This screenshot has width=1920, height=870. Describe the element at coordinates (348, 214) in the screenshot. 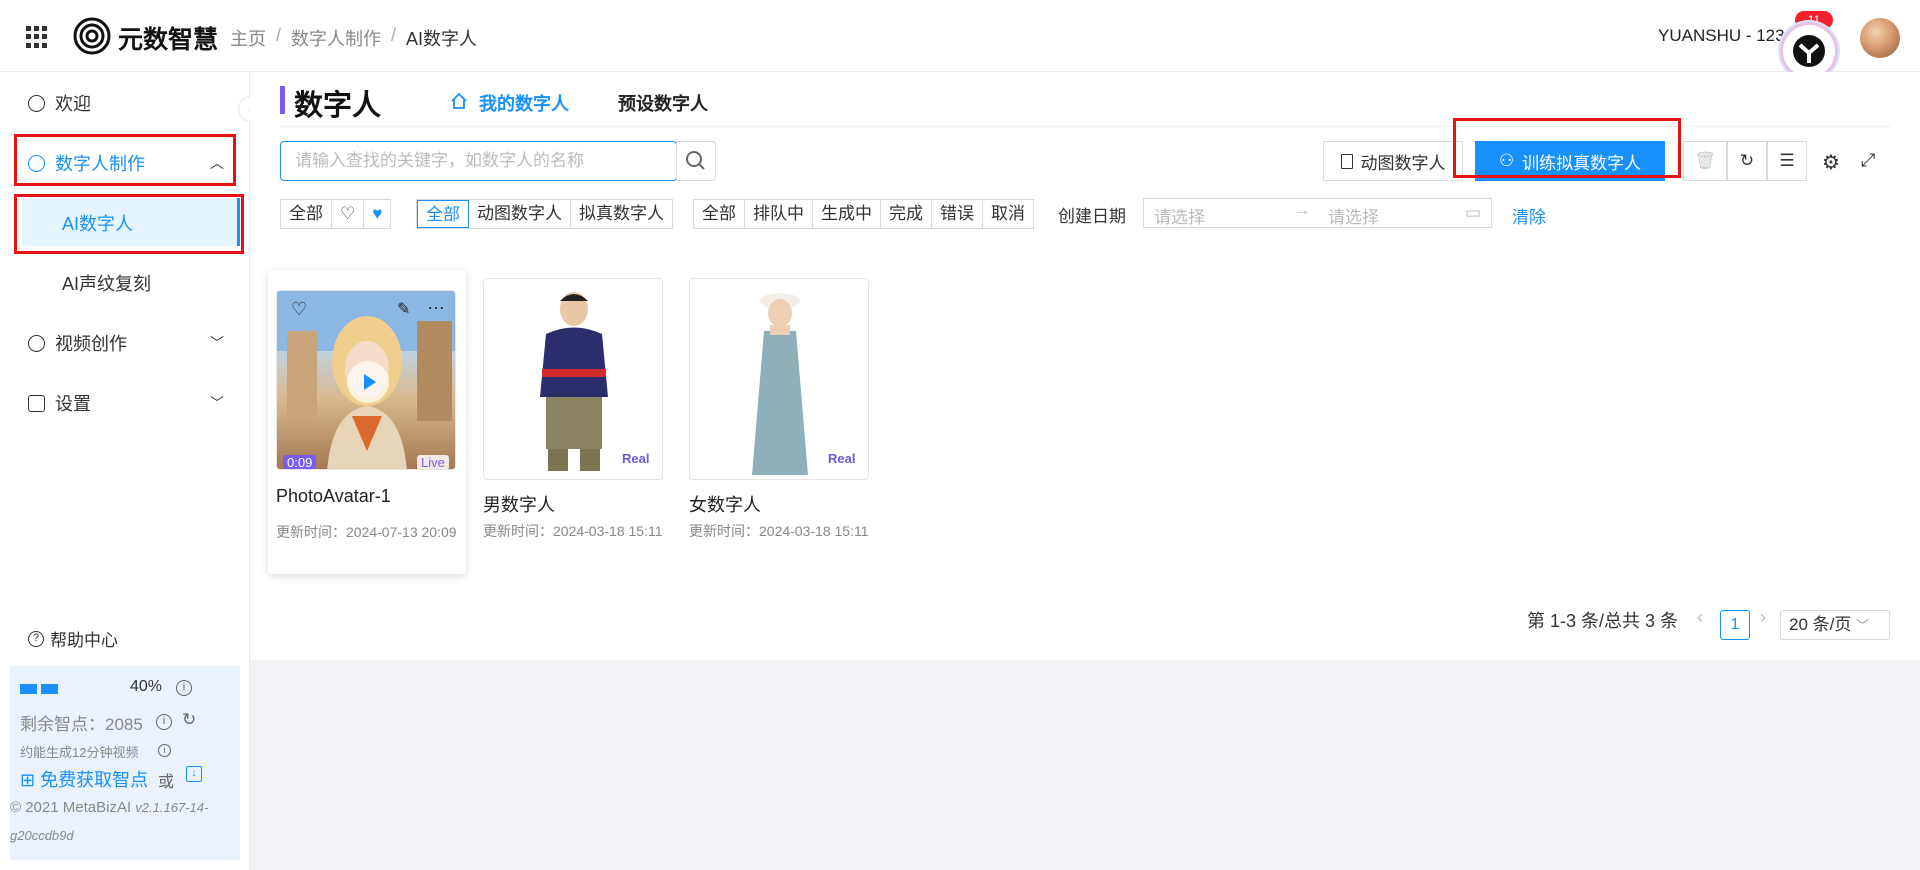

I see `filter-heart-outline: ♡` at that location.